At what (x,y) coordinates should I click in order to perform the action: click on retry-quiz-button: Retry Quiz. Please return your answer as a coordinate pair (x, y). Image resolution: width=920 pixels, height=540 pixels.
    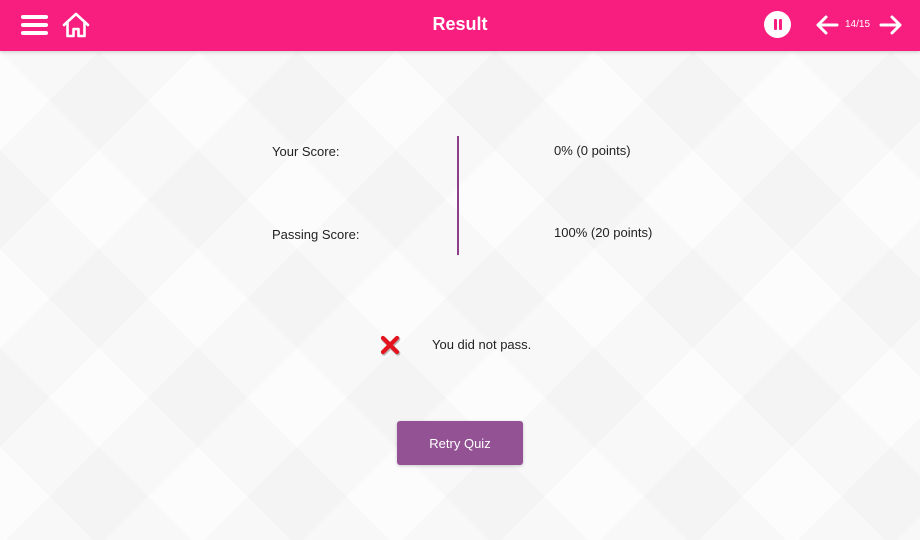
    Looking at the image, I should click on (460, 443).